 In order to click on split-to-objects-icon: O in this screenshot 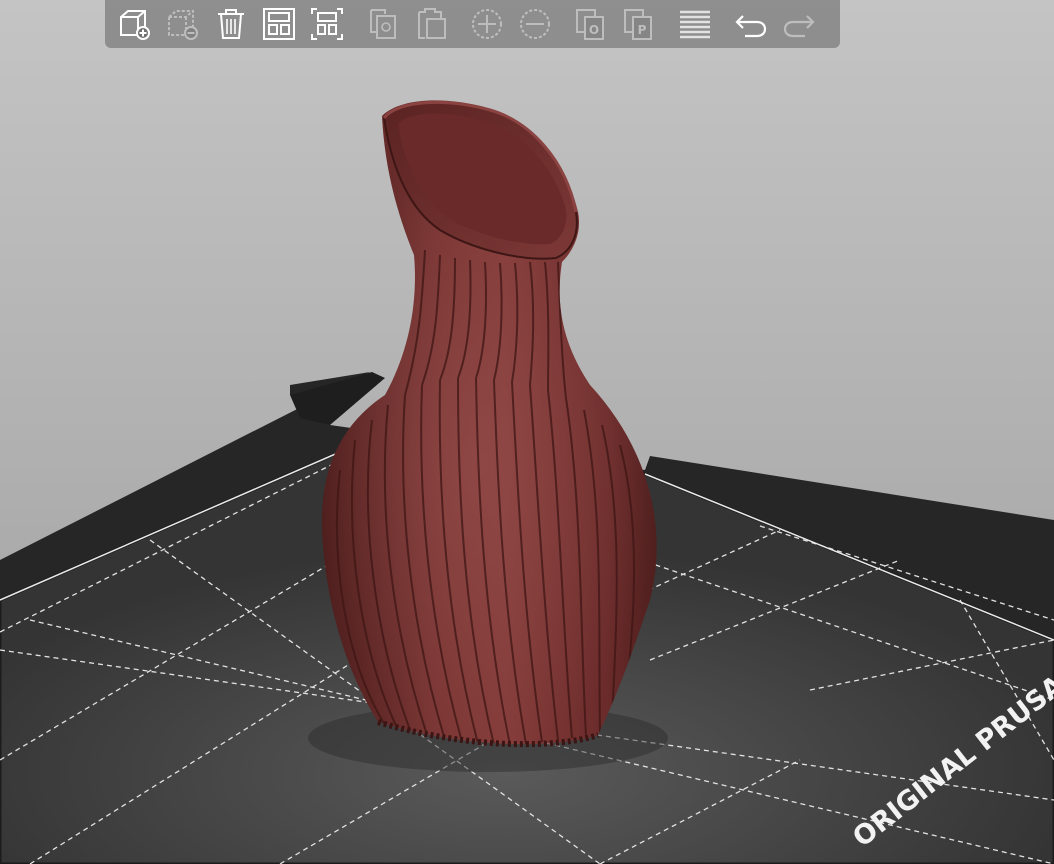, I will do `click(590, 24)`.